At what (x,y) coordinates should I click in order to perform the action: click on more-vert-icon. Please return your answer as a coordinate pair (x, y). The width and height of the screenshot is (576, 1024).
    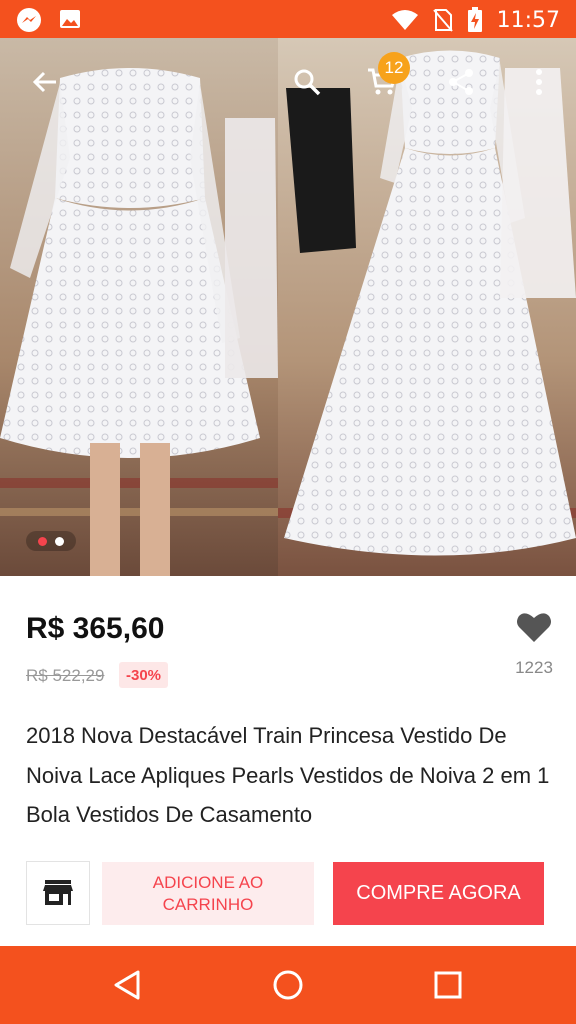
    Looking at the image, I should click on (539, 82).